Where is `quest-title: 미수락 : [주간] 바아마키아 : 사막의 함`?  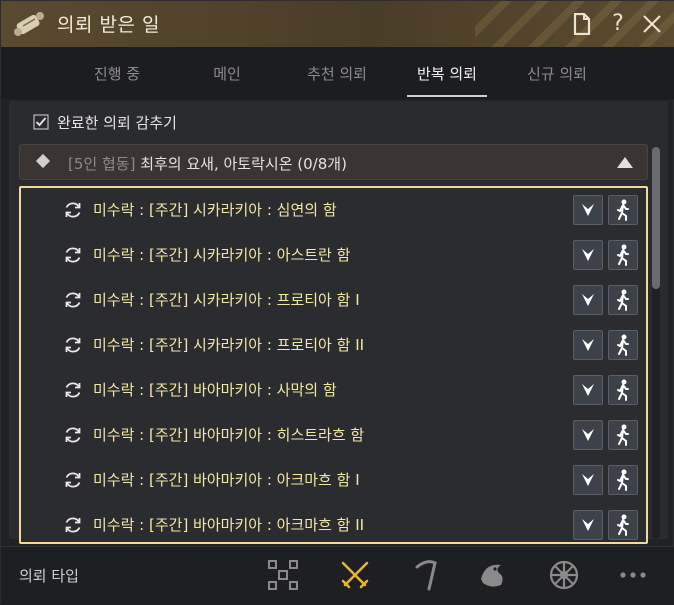
quest-title: 미수락 : [주간] 바아마키아 : 사막의 함 is located at coordinates (215, 390).